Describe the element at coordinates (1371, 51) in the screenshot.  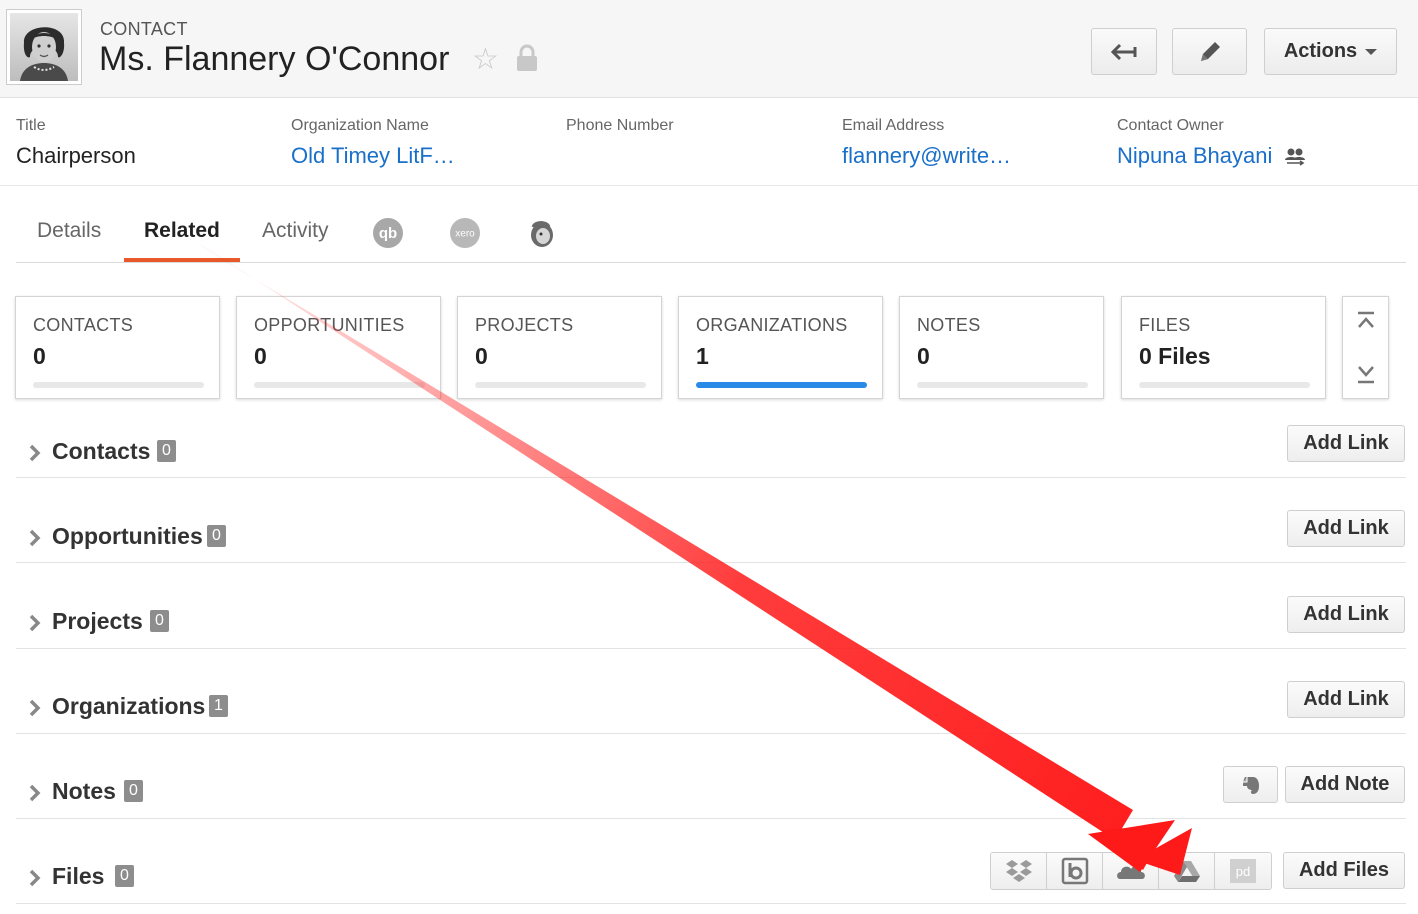
I see `caret-down-icon` at that location.